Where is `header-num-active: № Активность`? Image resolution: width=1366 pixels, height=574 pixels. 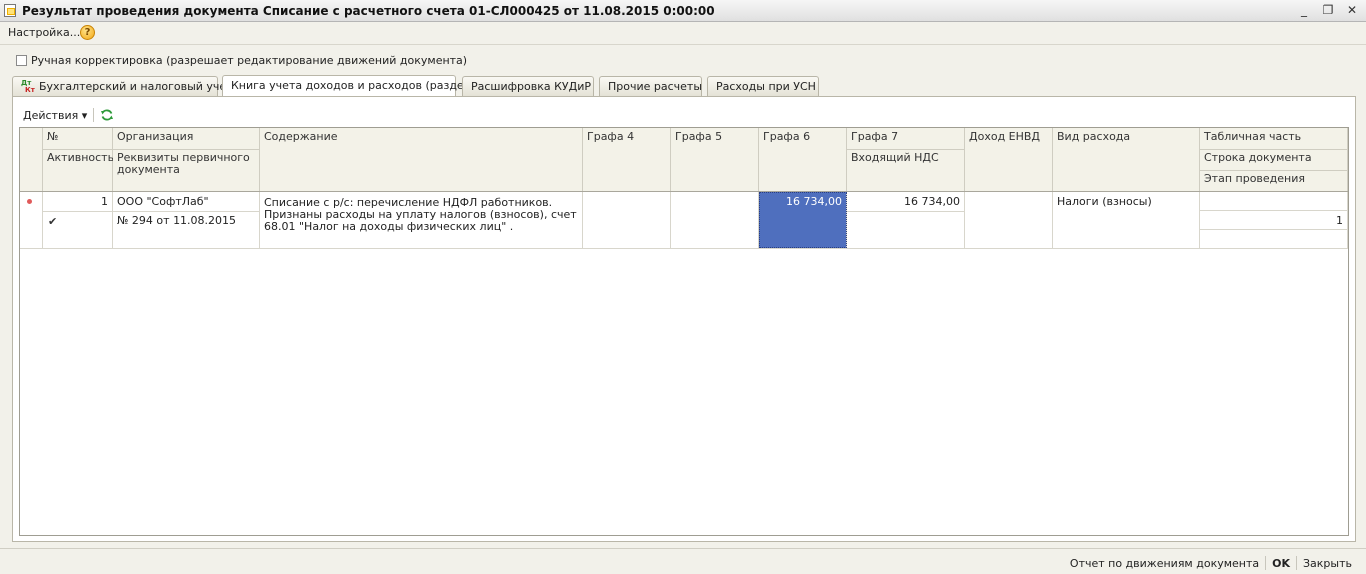 header-num-active: № Активность is located at coordinates (78, 159).